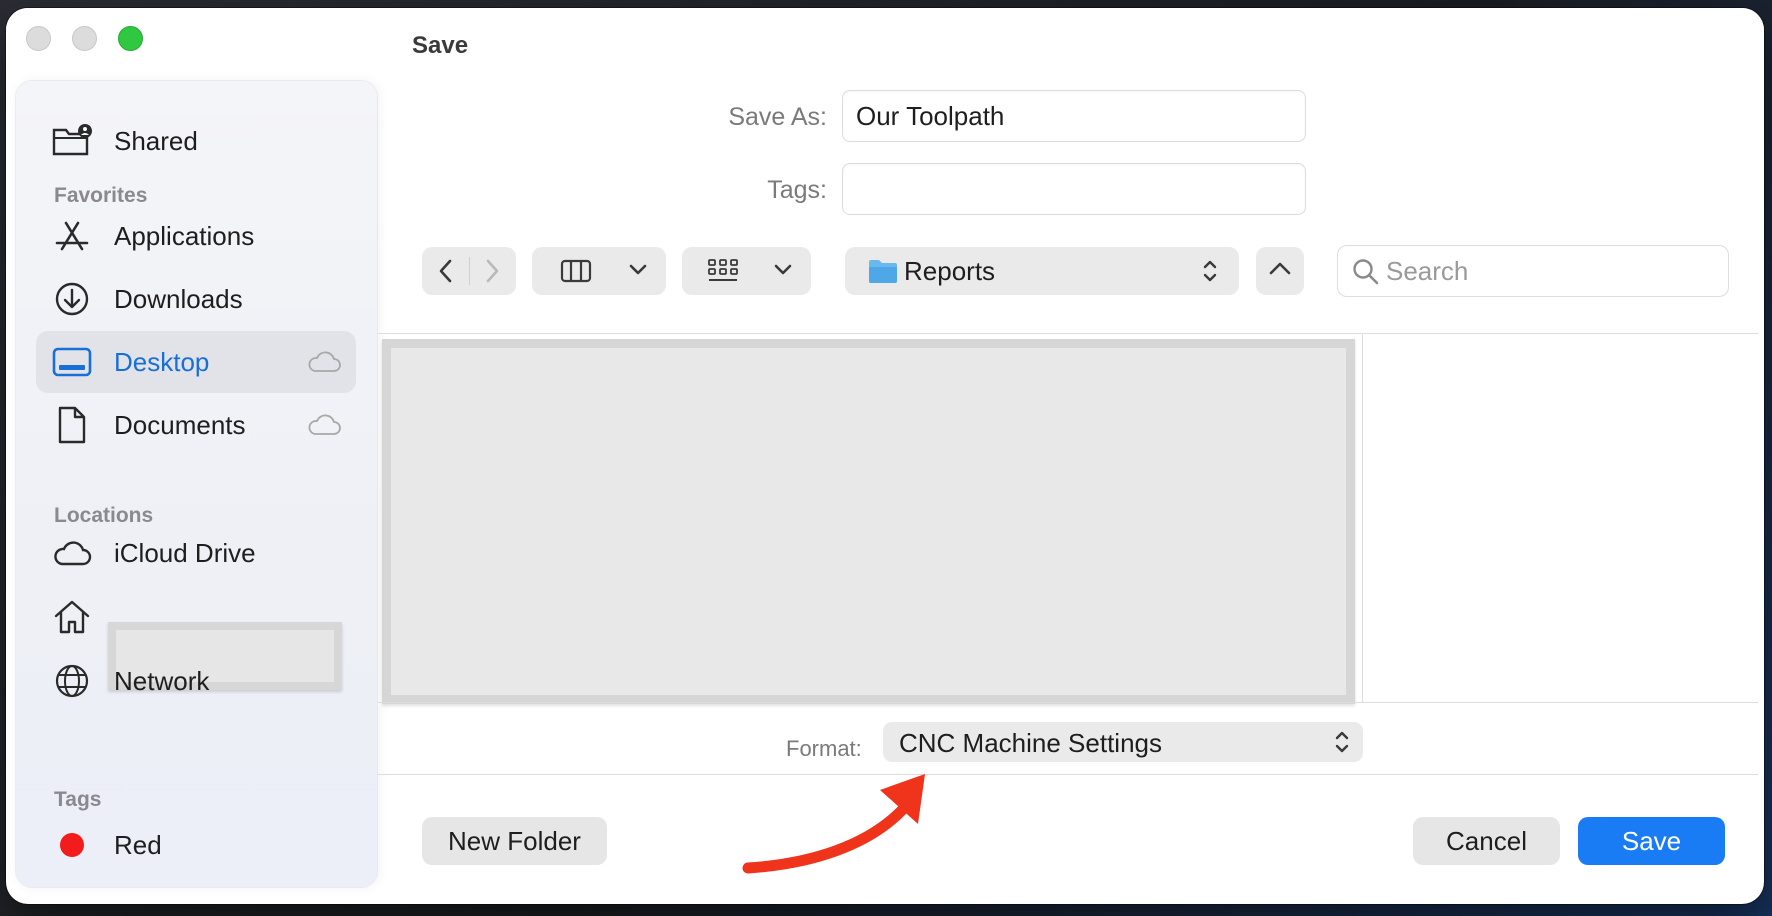 This screenshot has width=1772, height=916. Describe the element at coordinates (1651, 841) in the screenshot. I see `save-button: Save` at that location.